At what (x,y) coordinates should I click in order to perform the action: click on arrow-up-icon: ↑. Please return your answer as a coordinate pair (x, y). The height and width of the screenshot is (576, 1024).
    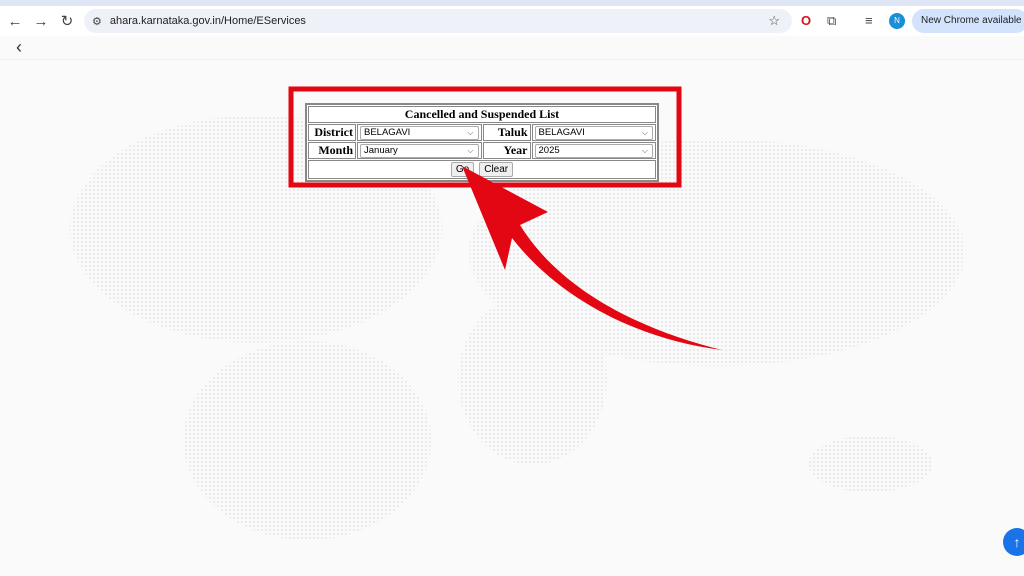
    Looking at the image, I should click on (1013, 542).